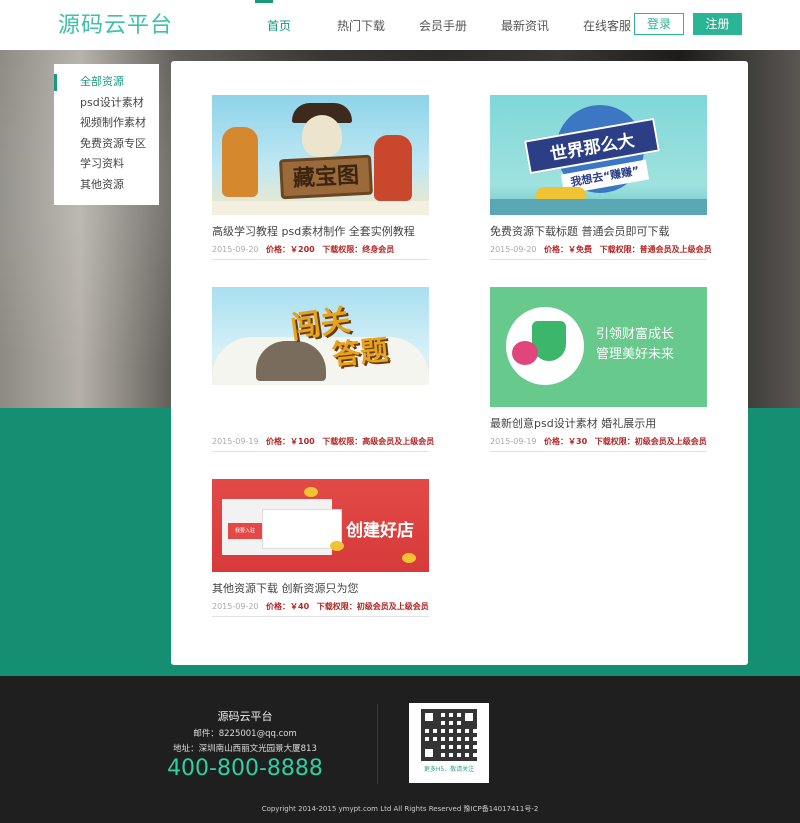 This screenshot has height=823, width=800. Describe the element at coordinates (598, 232) in the screenshot. I see `card-title: 免费资源下载标题 普通会员即可下载` at that location.